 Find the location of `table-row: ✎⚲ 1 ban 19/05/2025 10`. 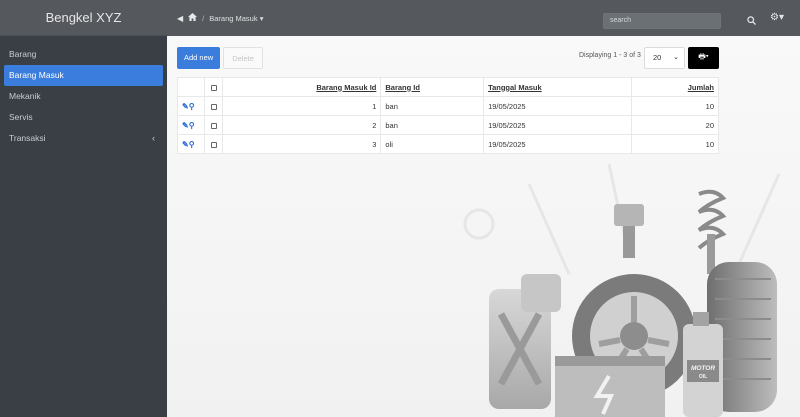

table-row: ✎⚲ 1 ban 19/05/2025 10 is located at coordinates (447, 106).